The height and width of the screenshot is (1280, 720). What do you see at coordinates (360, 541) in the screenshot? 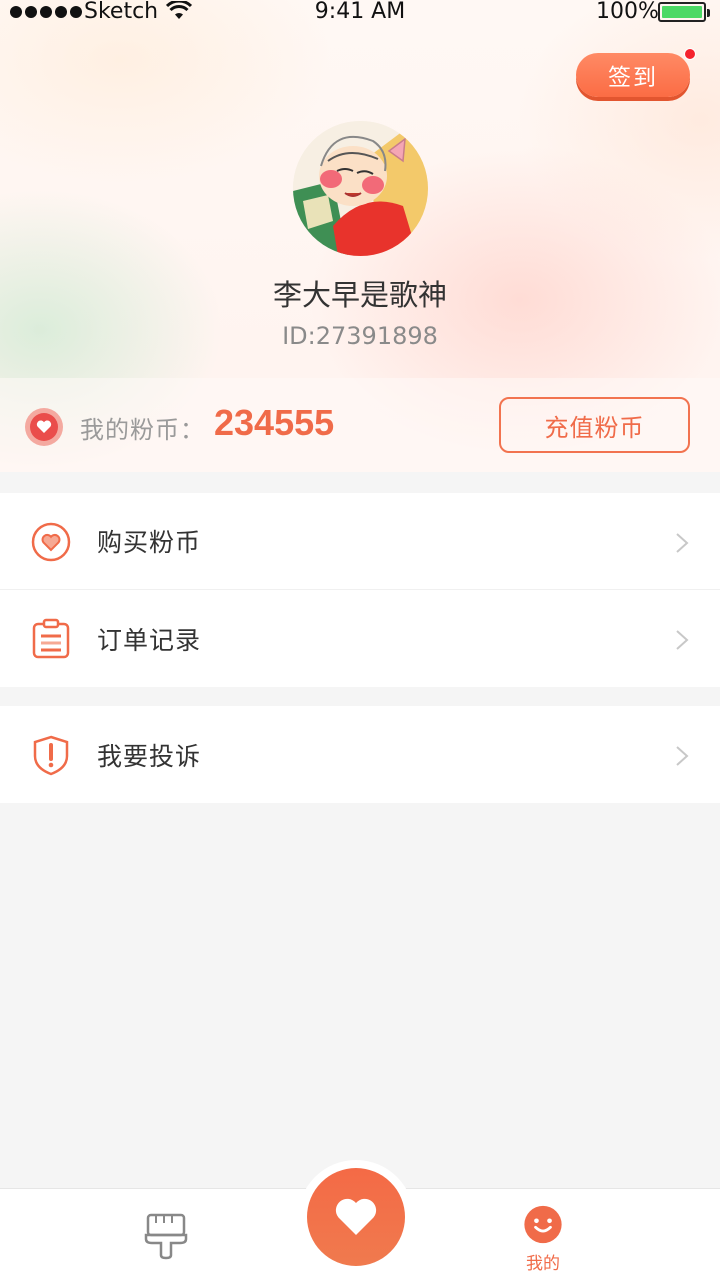
I see `menu-item-buy-coins: 购买粉币` at bounding box center [360, 541].